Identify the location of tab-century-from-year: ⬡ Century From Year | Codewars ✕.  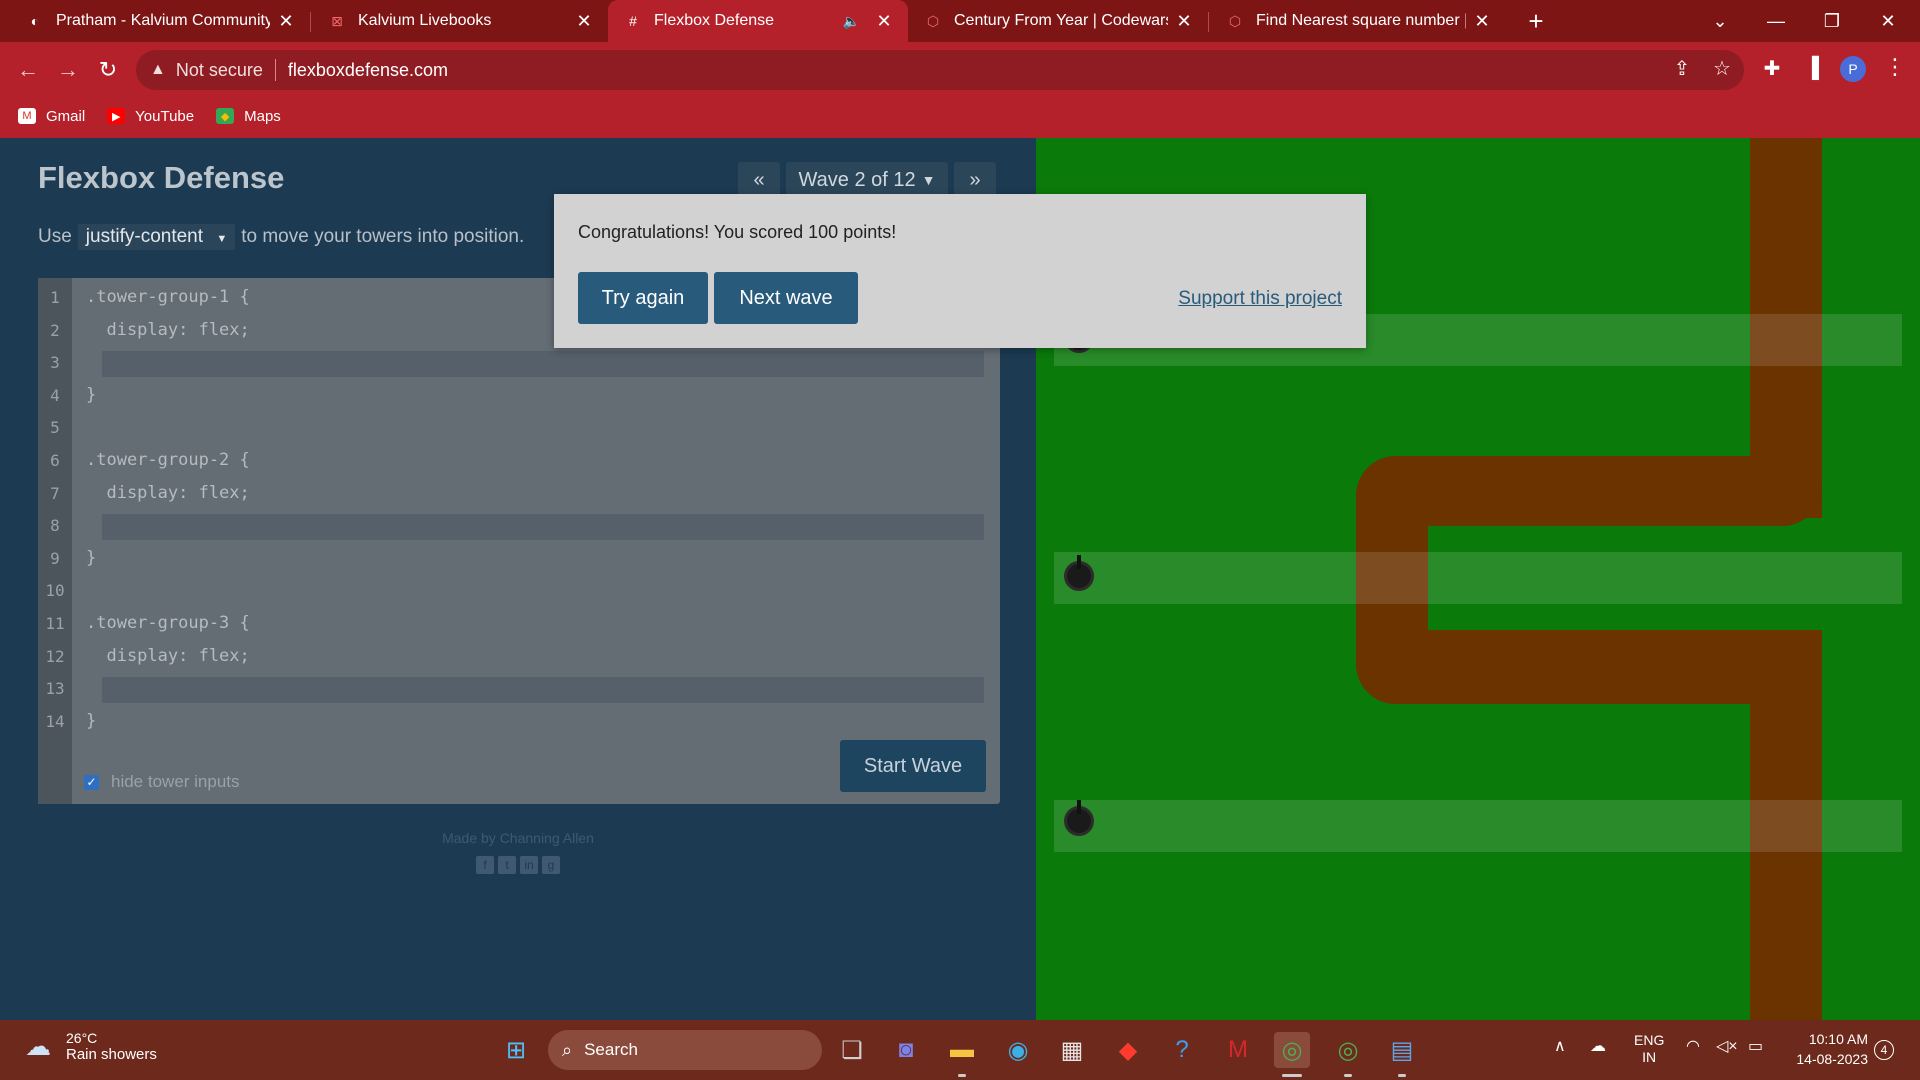
(1058, 21).